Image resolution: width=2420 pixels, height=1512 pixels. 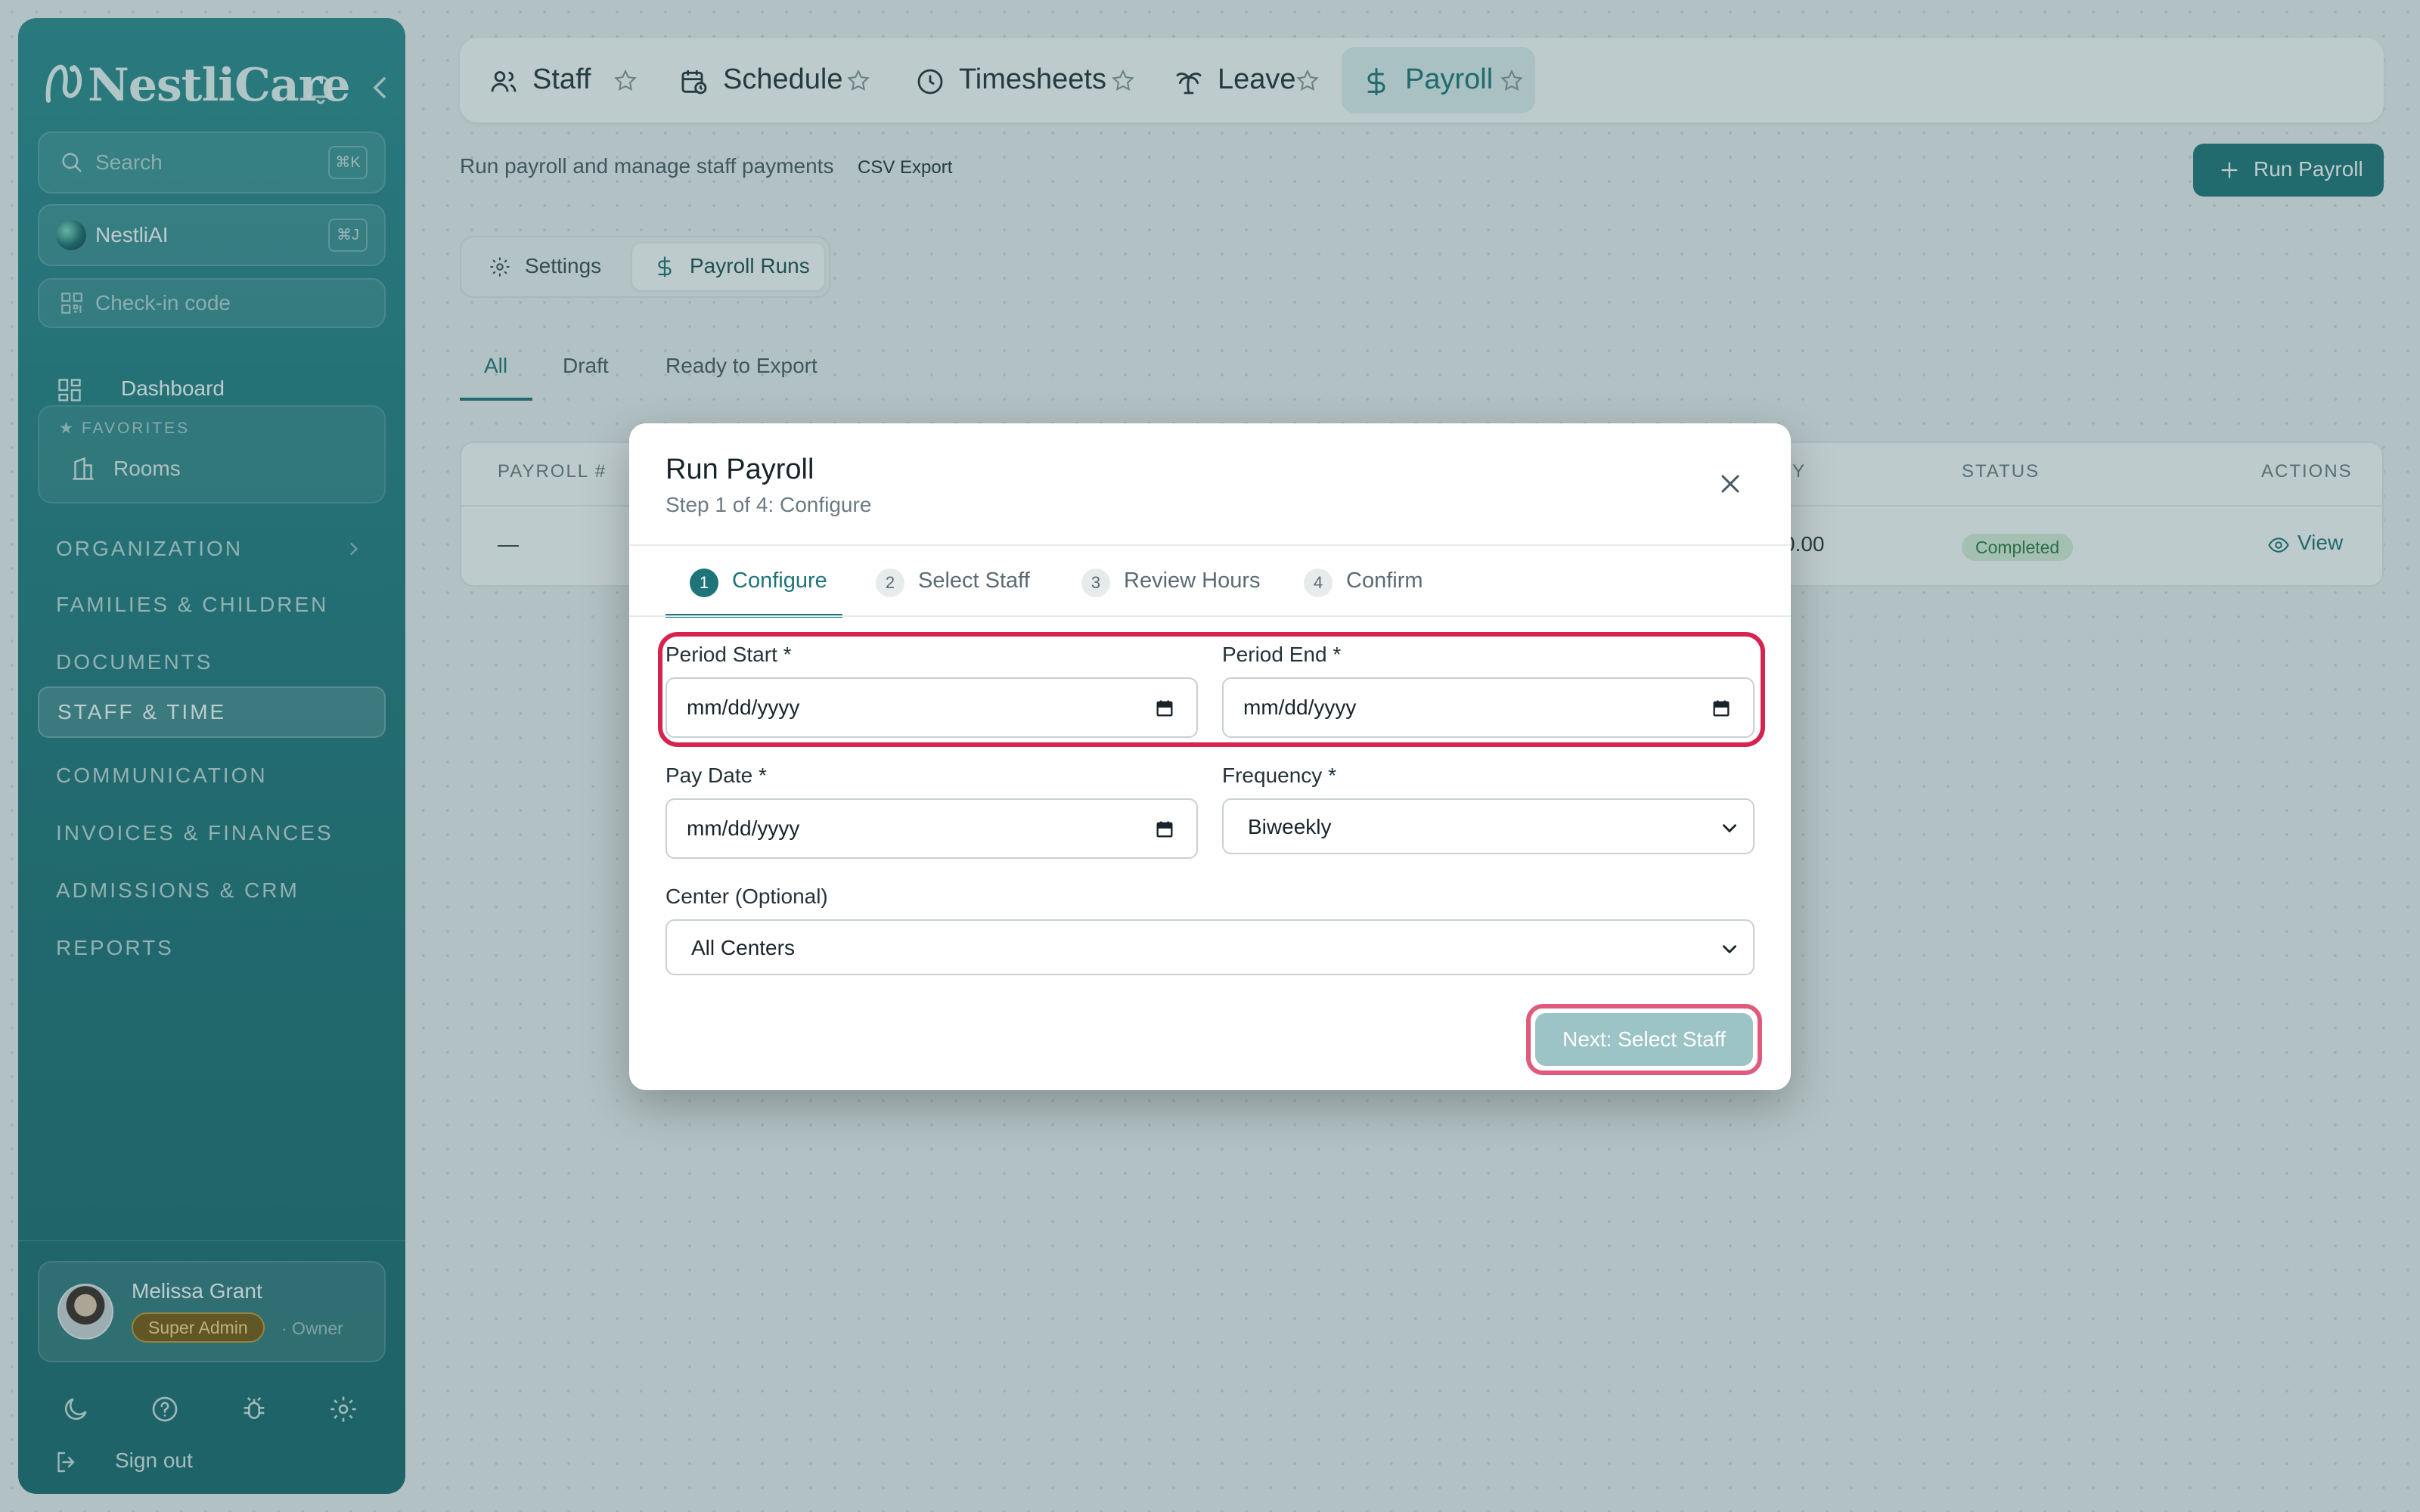 I want to click on date-placeholder: mm/dd/yyyy, so click(x=743, y=828).